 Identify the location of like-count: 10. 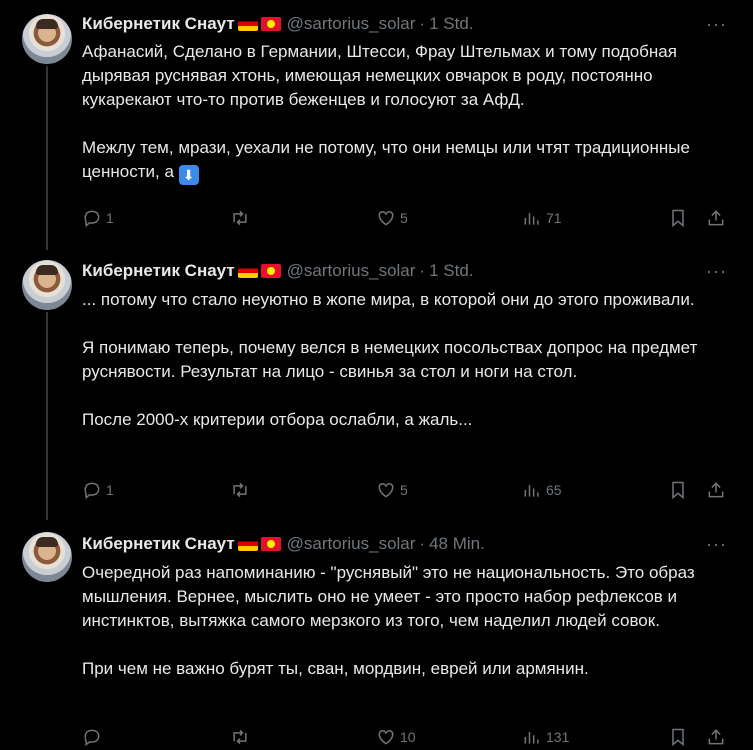
(408, 737).